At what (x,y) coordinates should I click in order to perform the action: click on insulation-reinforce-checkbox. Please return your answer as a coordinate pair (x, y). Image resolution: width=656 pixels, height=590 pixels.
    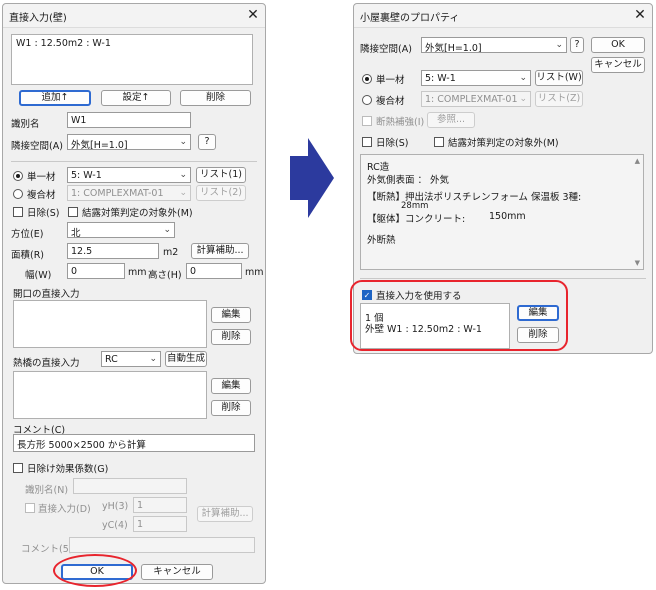
    Looking at the image, I should click on (367, 121).